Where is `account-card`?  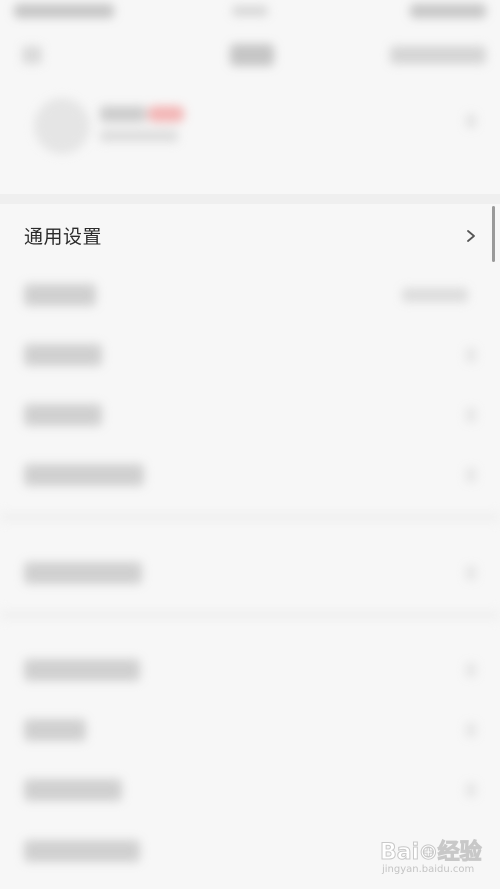 account-card is located at coordinates (250, 138).